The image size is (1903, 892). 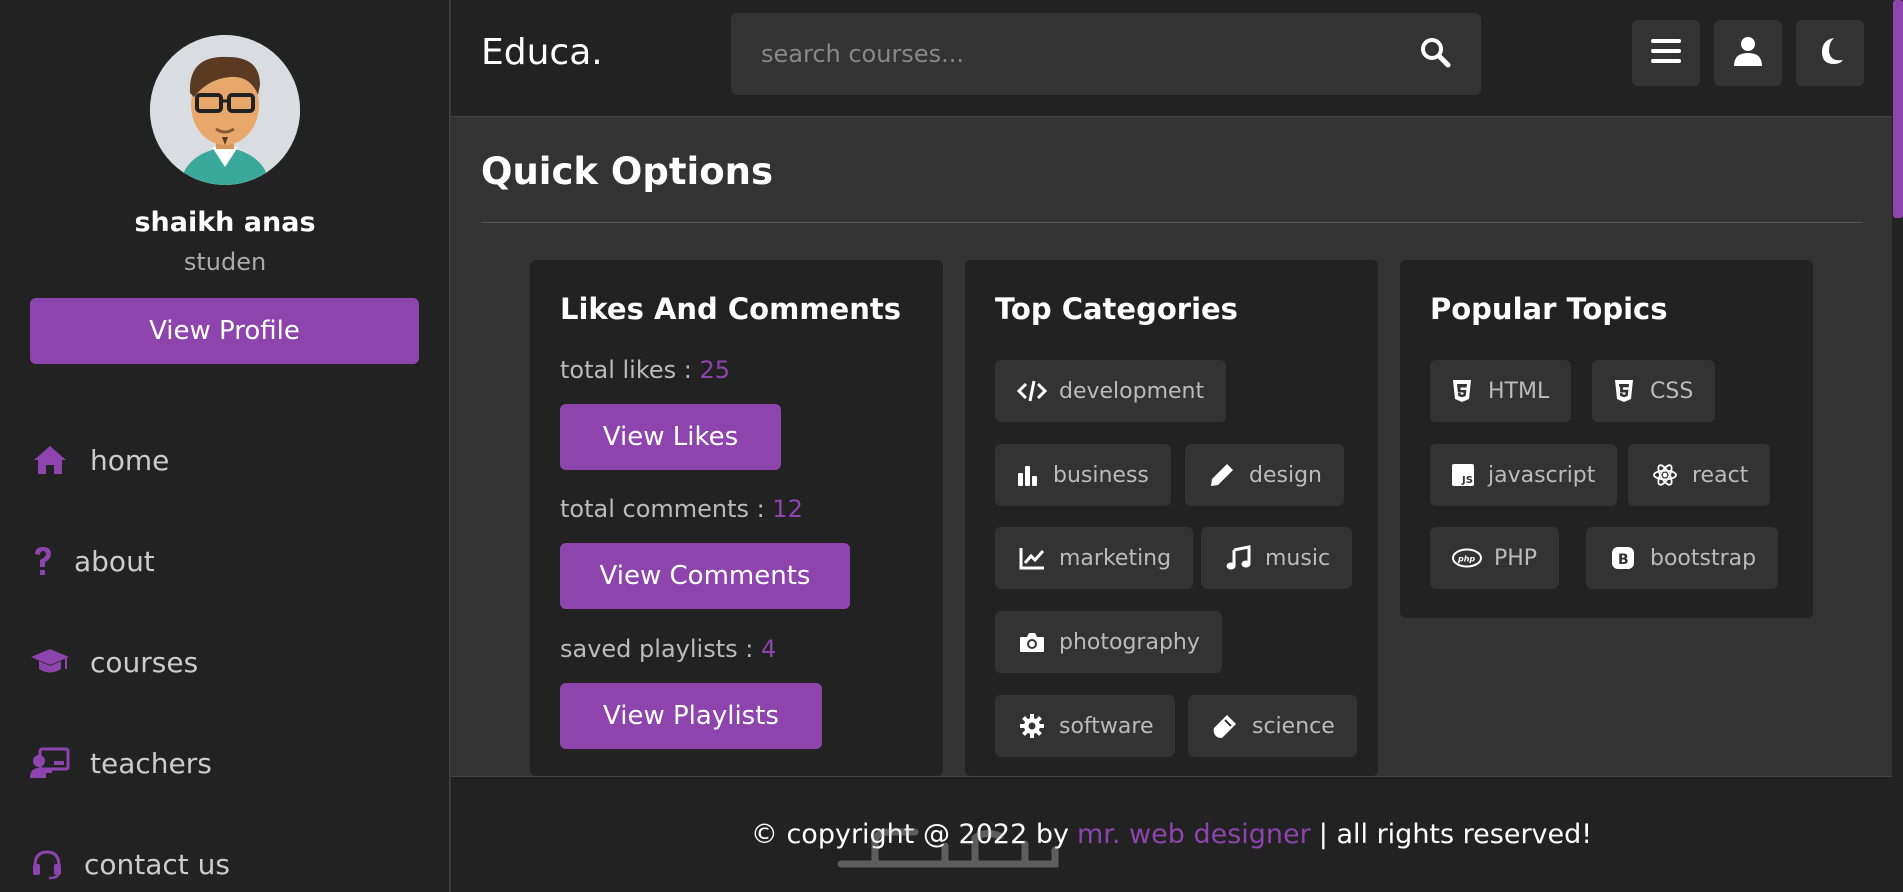 I want to click on sidebar-item-courses: courses, so click(x=114, y=662).